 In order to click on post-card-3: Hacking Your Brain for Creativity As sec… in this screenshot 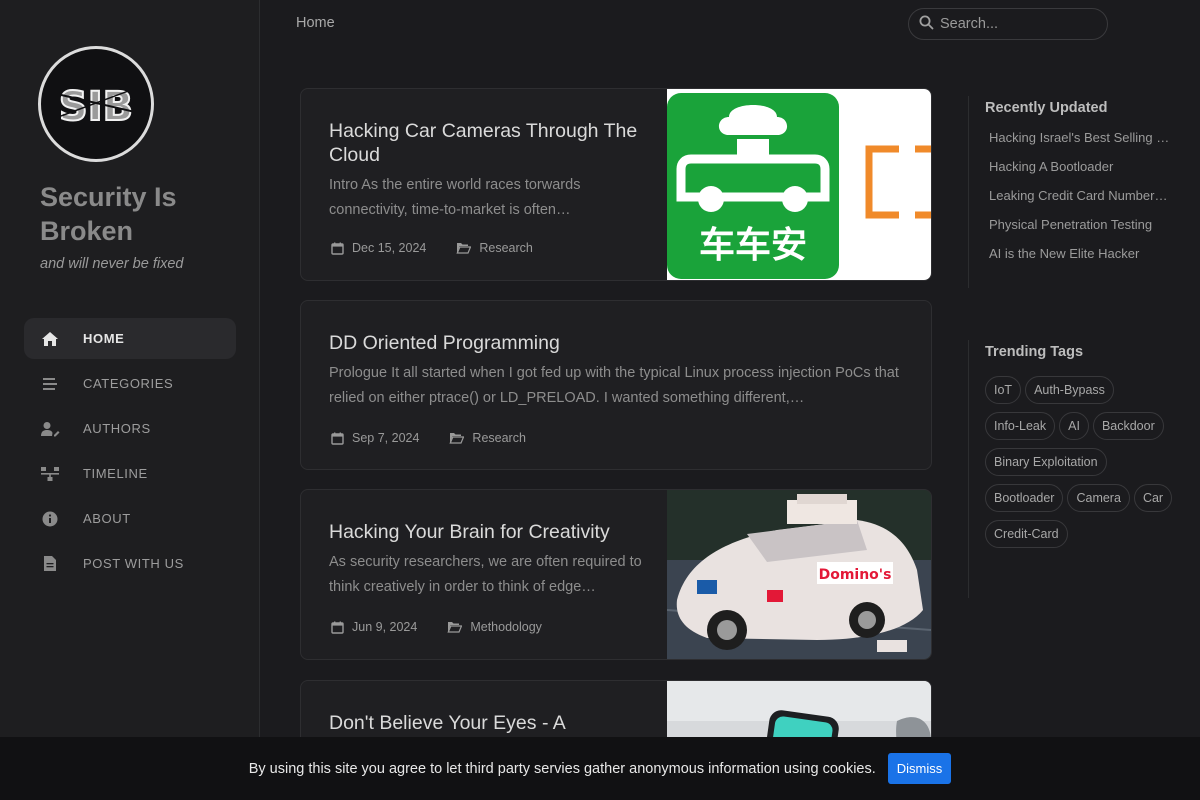, I will do `click(616, 574)`.